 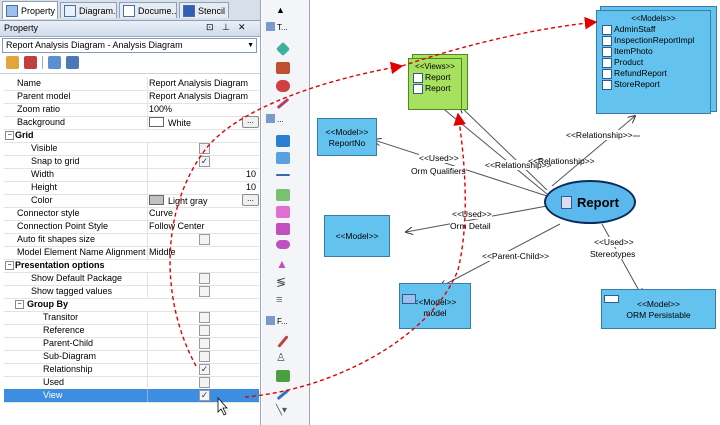 I want to click on model-orm-persistable: <<Model>> ORM Persistable, so click(x=658, y=309).